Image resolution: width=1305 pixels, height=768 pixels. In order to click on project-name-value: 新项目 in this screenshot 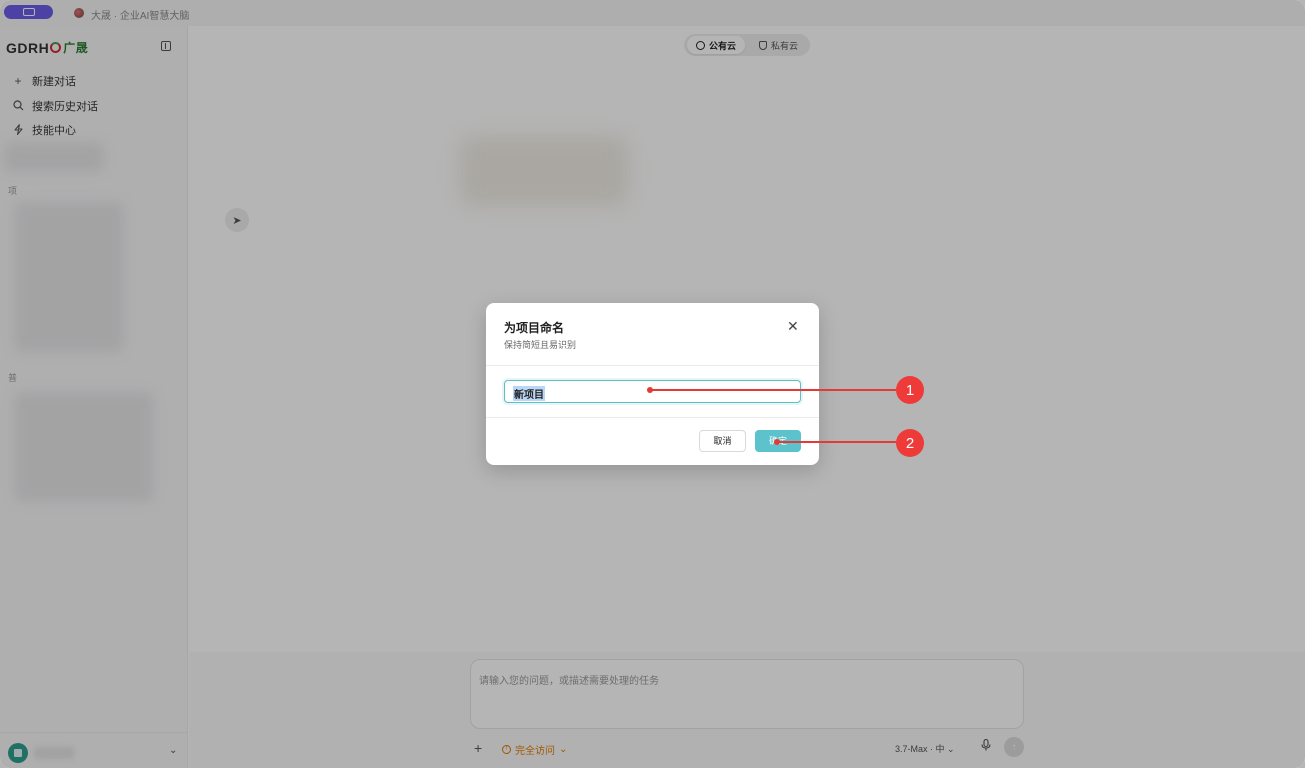, I will do `click(529, 393)`.